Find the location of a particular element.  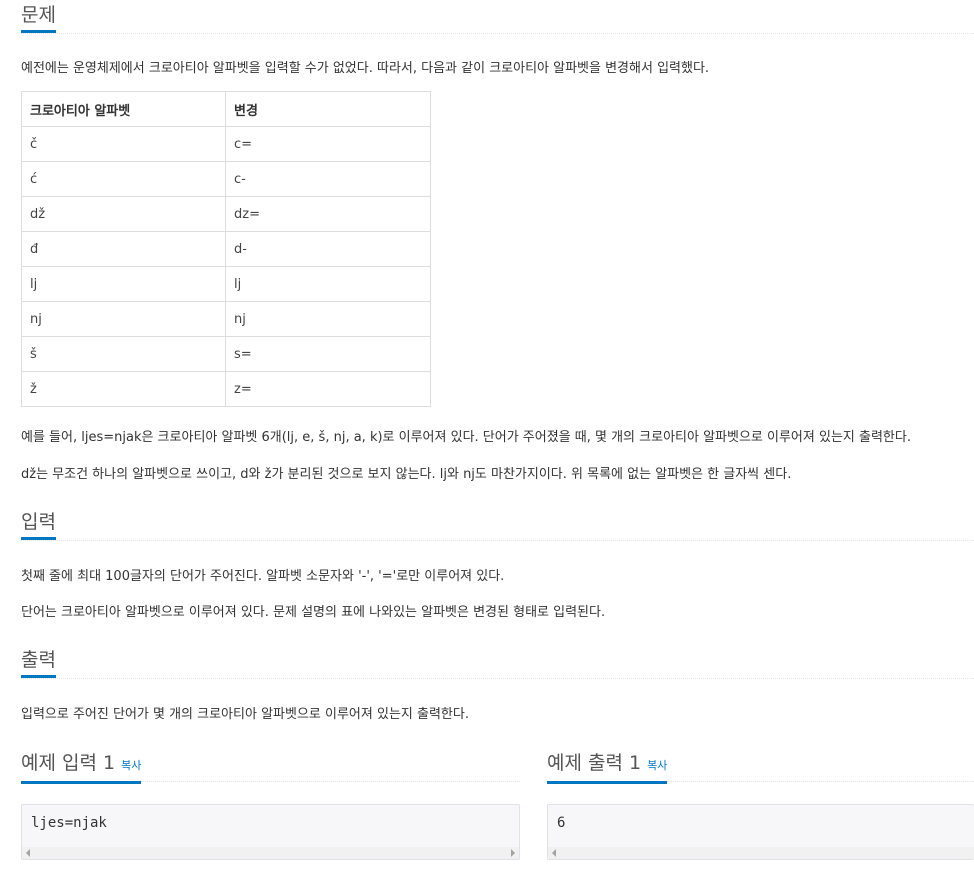

table-row: ć c- is located at coordinates (226, 179).